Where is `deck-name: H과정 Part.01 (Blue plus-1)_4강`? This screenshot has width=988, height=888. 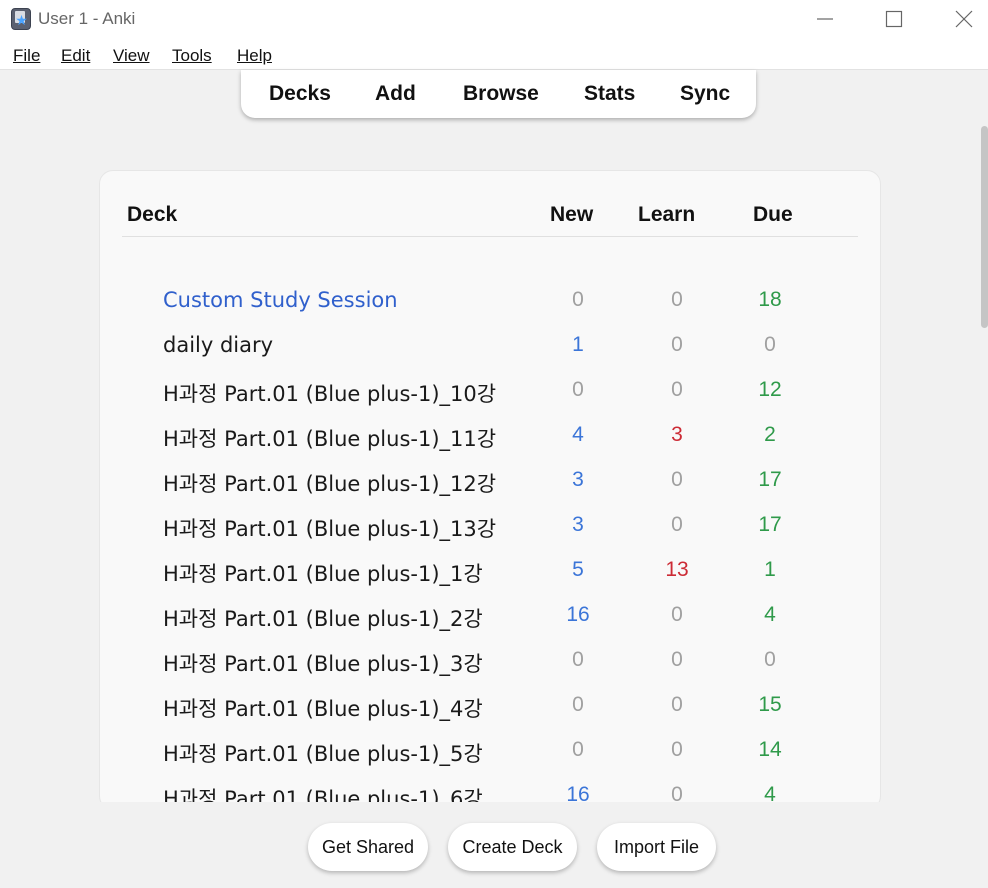 deck-name: H과정 Part.01 (Blue plus-1)_4강 is located at coordinates (323, 708).